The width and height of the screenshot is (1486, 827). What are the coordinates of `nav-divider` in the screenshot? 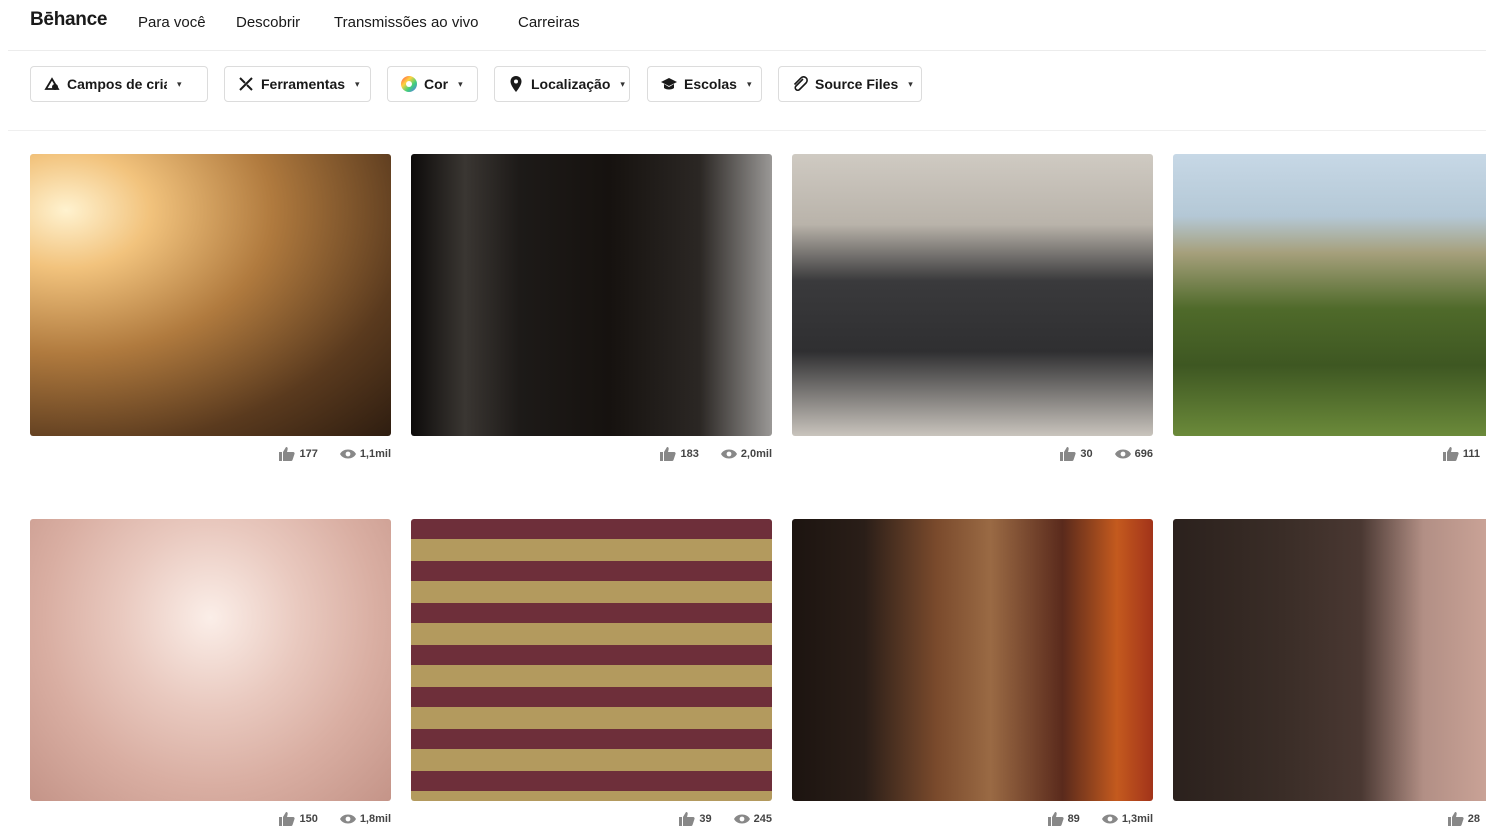 It's located at (747, 50).